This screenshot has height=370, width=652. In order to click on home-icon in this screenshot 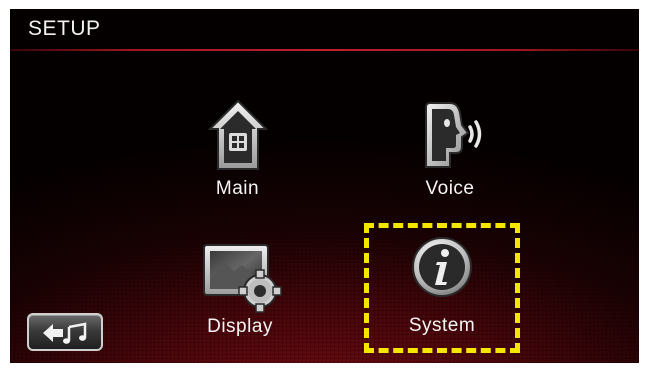, I will do `click(238, 139)`.